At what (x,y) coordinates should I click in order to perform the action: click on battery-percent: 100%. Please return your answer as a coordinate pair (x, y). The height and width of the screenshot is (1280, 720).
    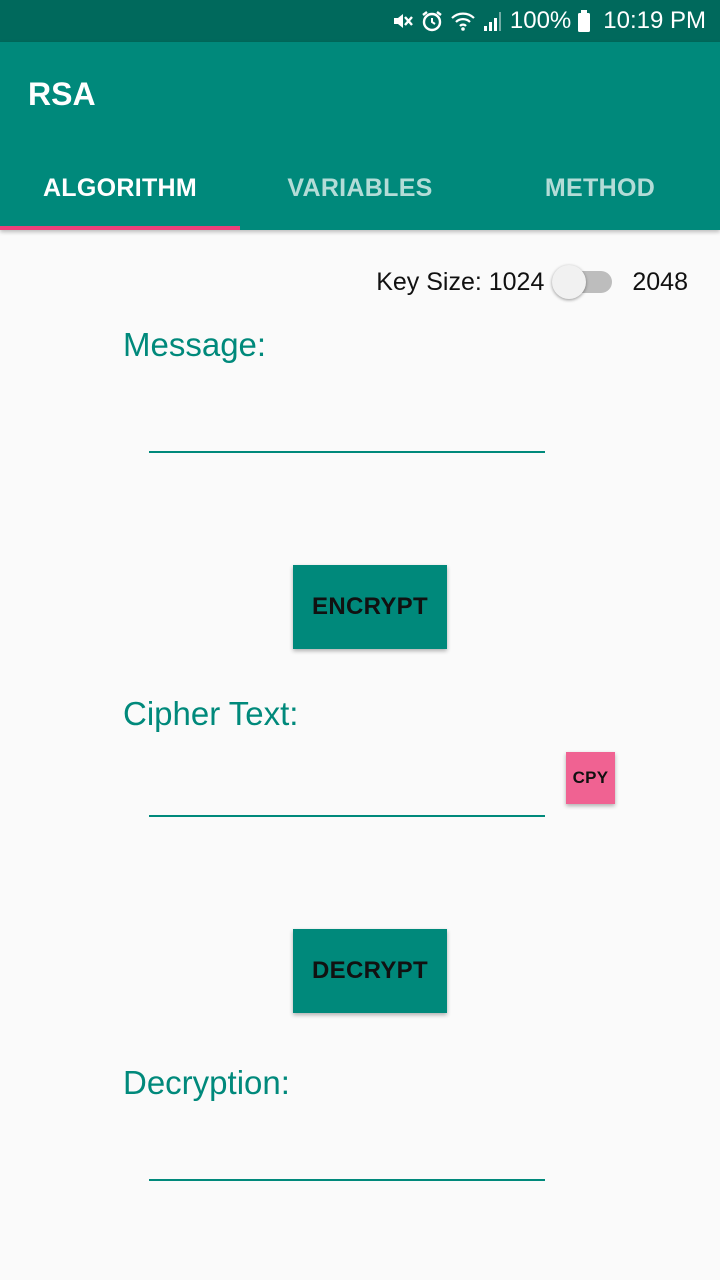
    Looking at the image, I should click on (540, 20).